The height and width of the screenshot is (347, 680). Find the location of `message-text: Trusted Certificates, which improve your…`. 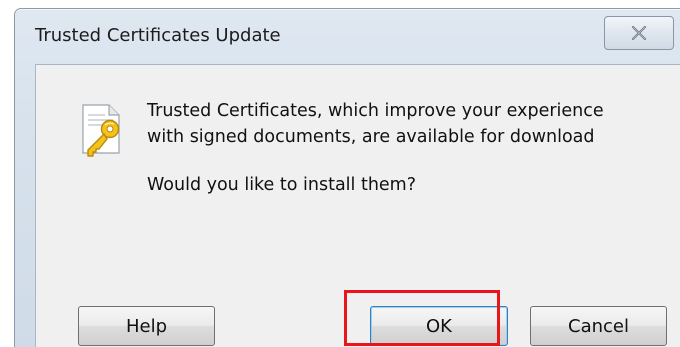

message-text: Trusted Certificates, which improve your… is located at coordinates (375, 124).